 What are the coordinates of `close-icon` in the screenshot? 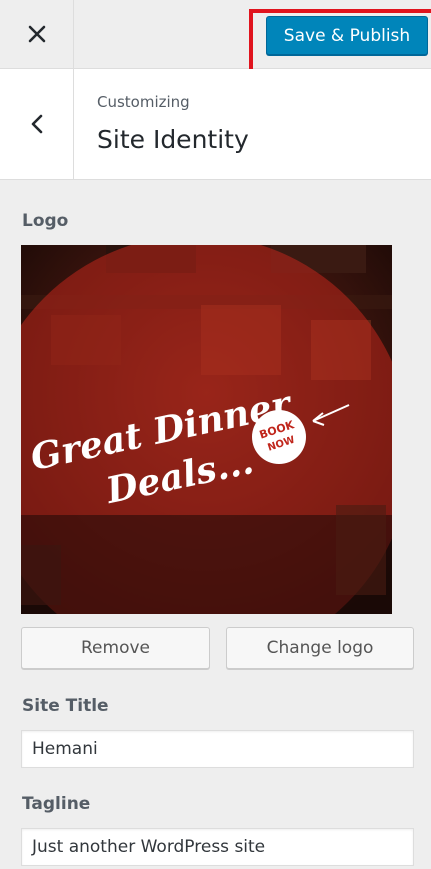 It's located at (36, 34).